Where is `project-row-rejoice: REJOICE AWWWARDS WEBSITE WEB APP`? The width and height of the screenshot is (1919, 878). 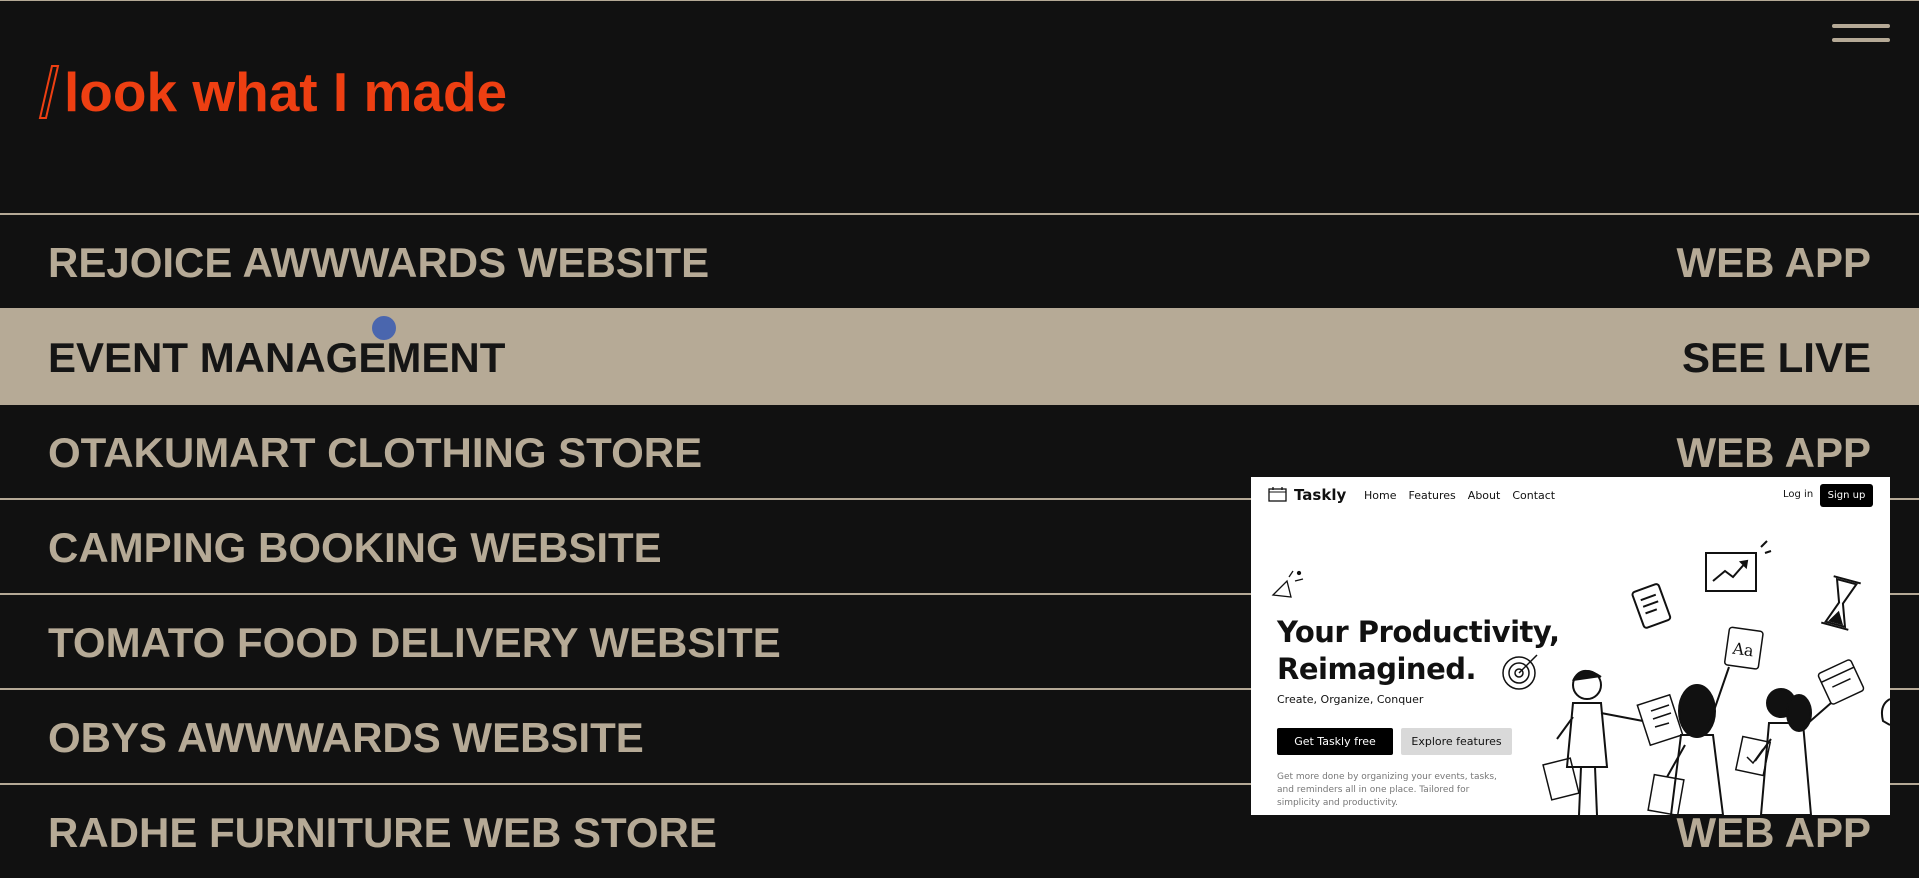 project-row-rejoice: REJOICE AWWWARDS WEBSITE WEB APP is located at coordinates (959, 260).